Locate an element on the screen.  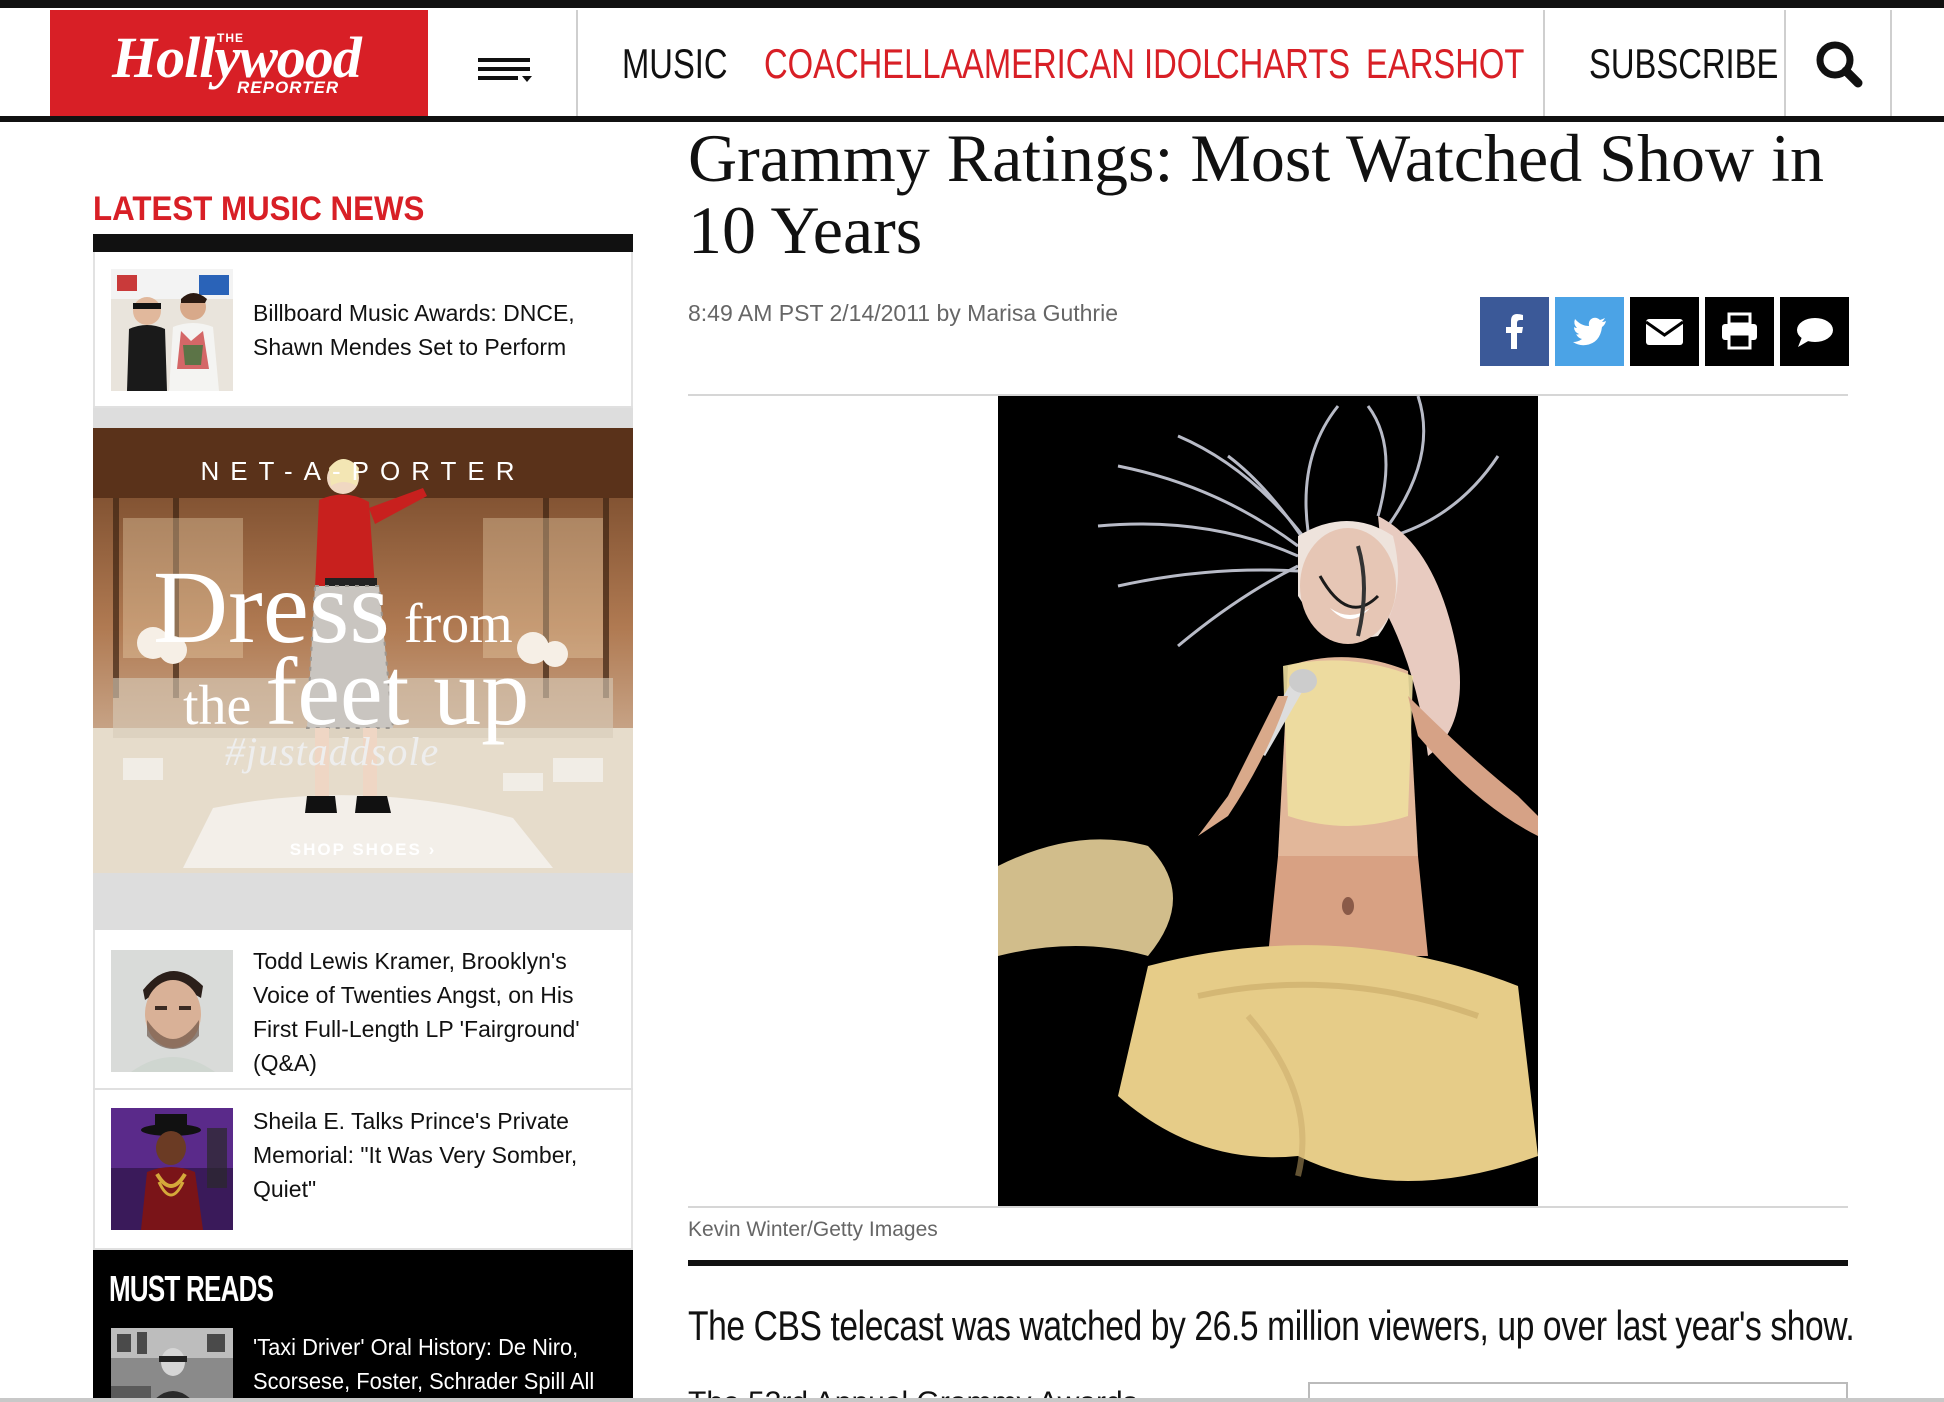
menu-button is located at coordinates (503, 63).